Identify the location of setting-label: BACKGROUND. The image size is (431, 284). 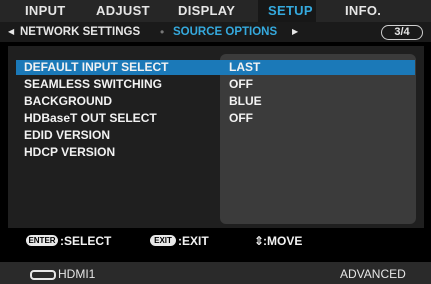
(68, 101).